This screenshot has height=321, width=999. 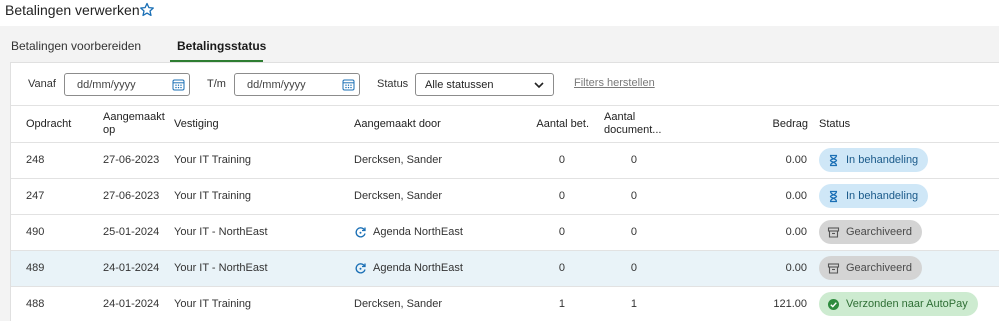 What do you see at coordinates (907, 304) in the screenshot?
I see `status-badge-label: Verzonden naar AutoPay` at bounding box center [907, 304].